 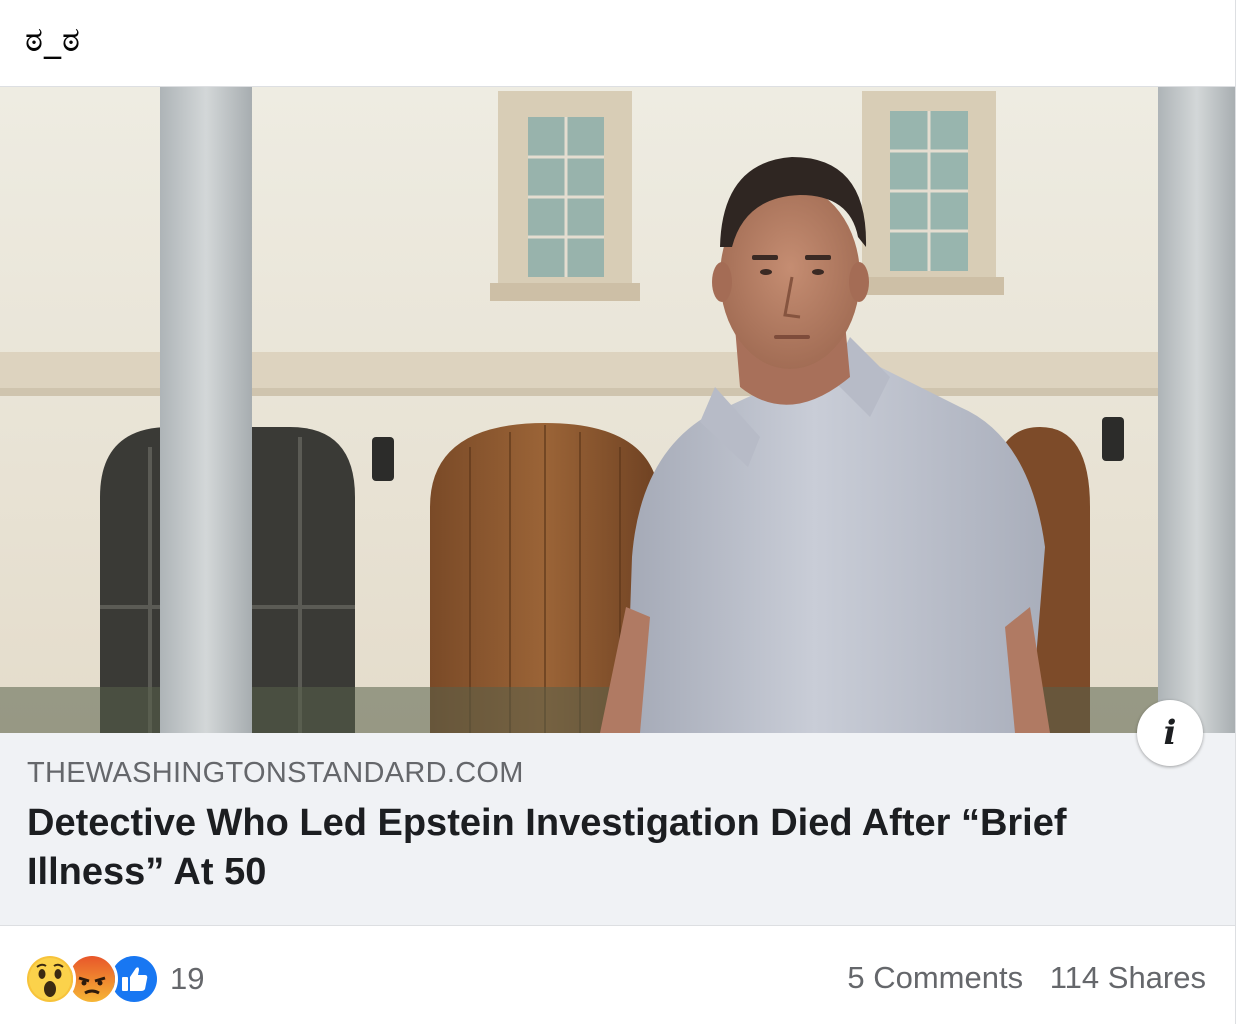 What do you see at coordinates (1026, 978) in the screenshot?
I see `engagement-counts: 5 Comments 114 Shares` at bounding box center [1026, 978].